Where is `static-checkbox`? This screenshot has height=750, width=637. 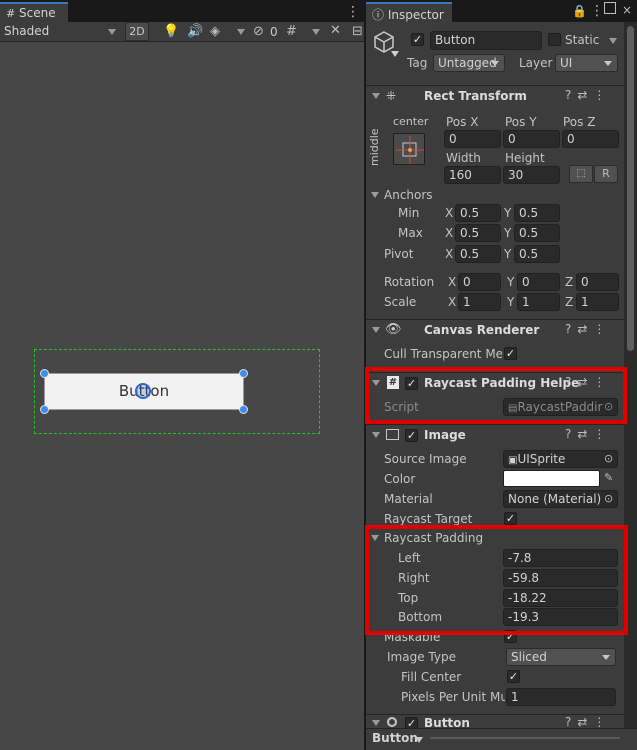
static-checkbox is located at coordinates (554, 39).